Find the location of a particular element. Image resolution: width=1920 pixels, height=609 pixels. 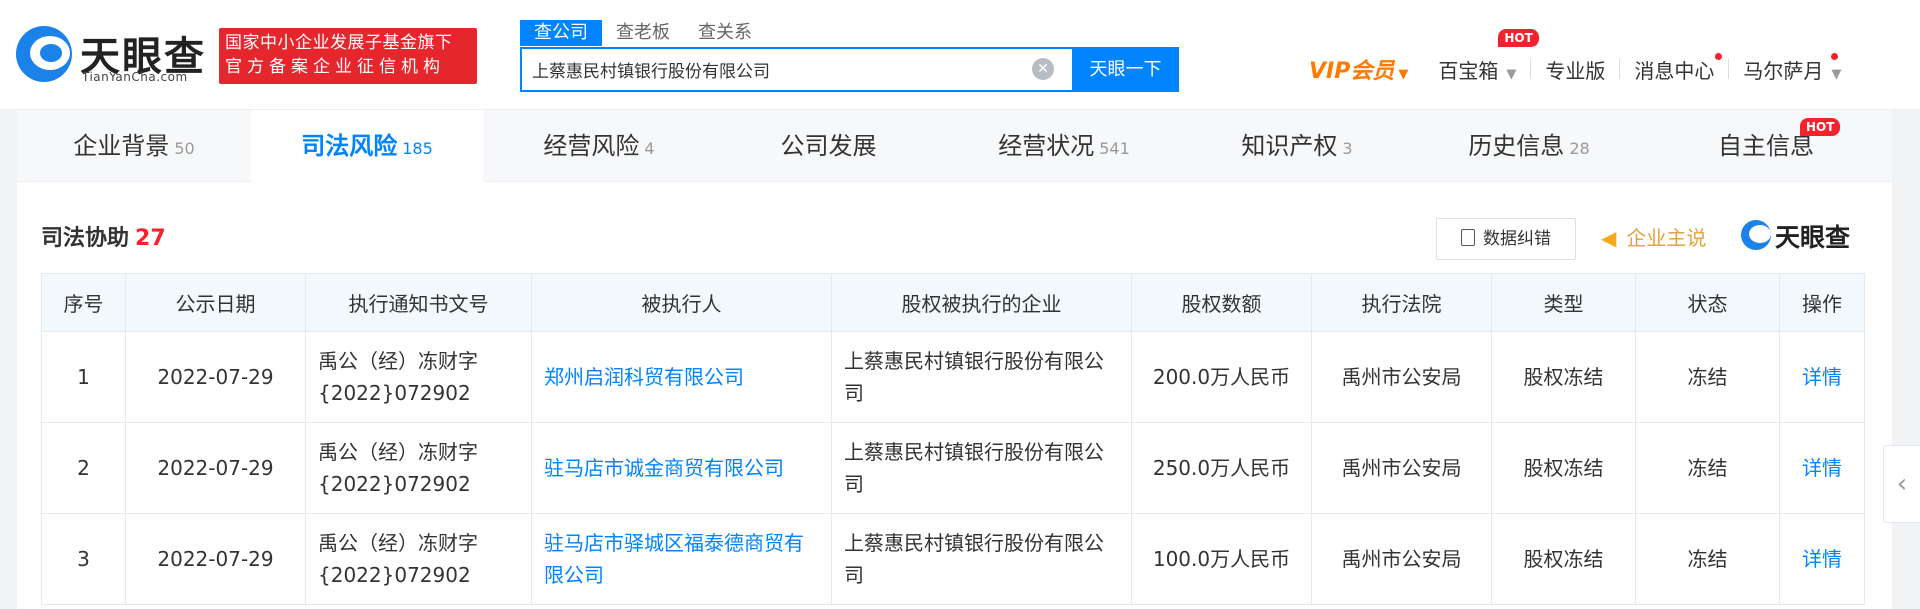

equity-amount: 250.0万人民币 is located at coordinates (1221, 468).